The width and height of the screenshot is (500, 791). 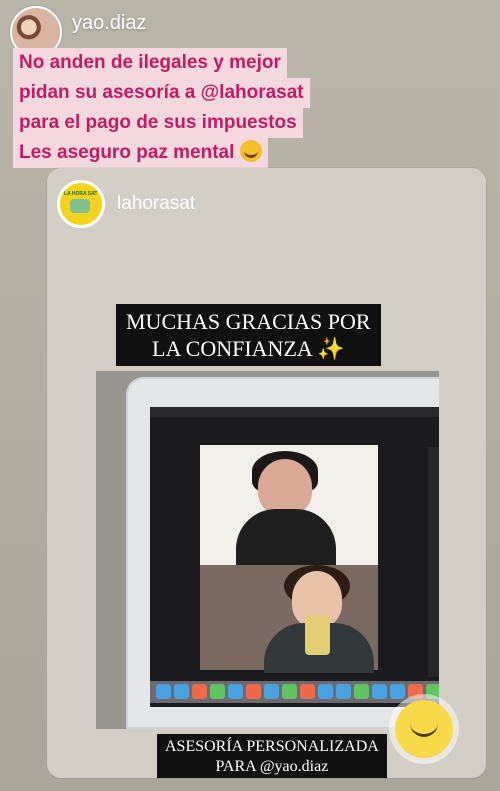 I want to click on shared-post-username: lahorasat, so click(x=156, y=204).